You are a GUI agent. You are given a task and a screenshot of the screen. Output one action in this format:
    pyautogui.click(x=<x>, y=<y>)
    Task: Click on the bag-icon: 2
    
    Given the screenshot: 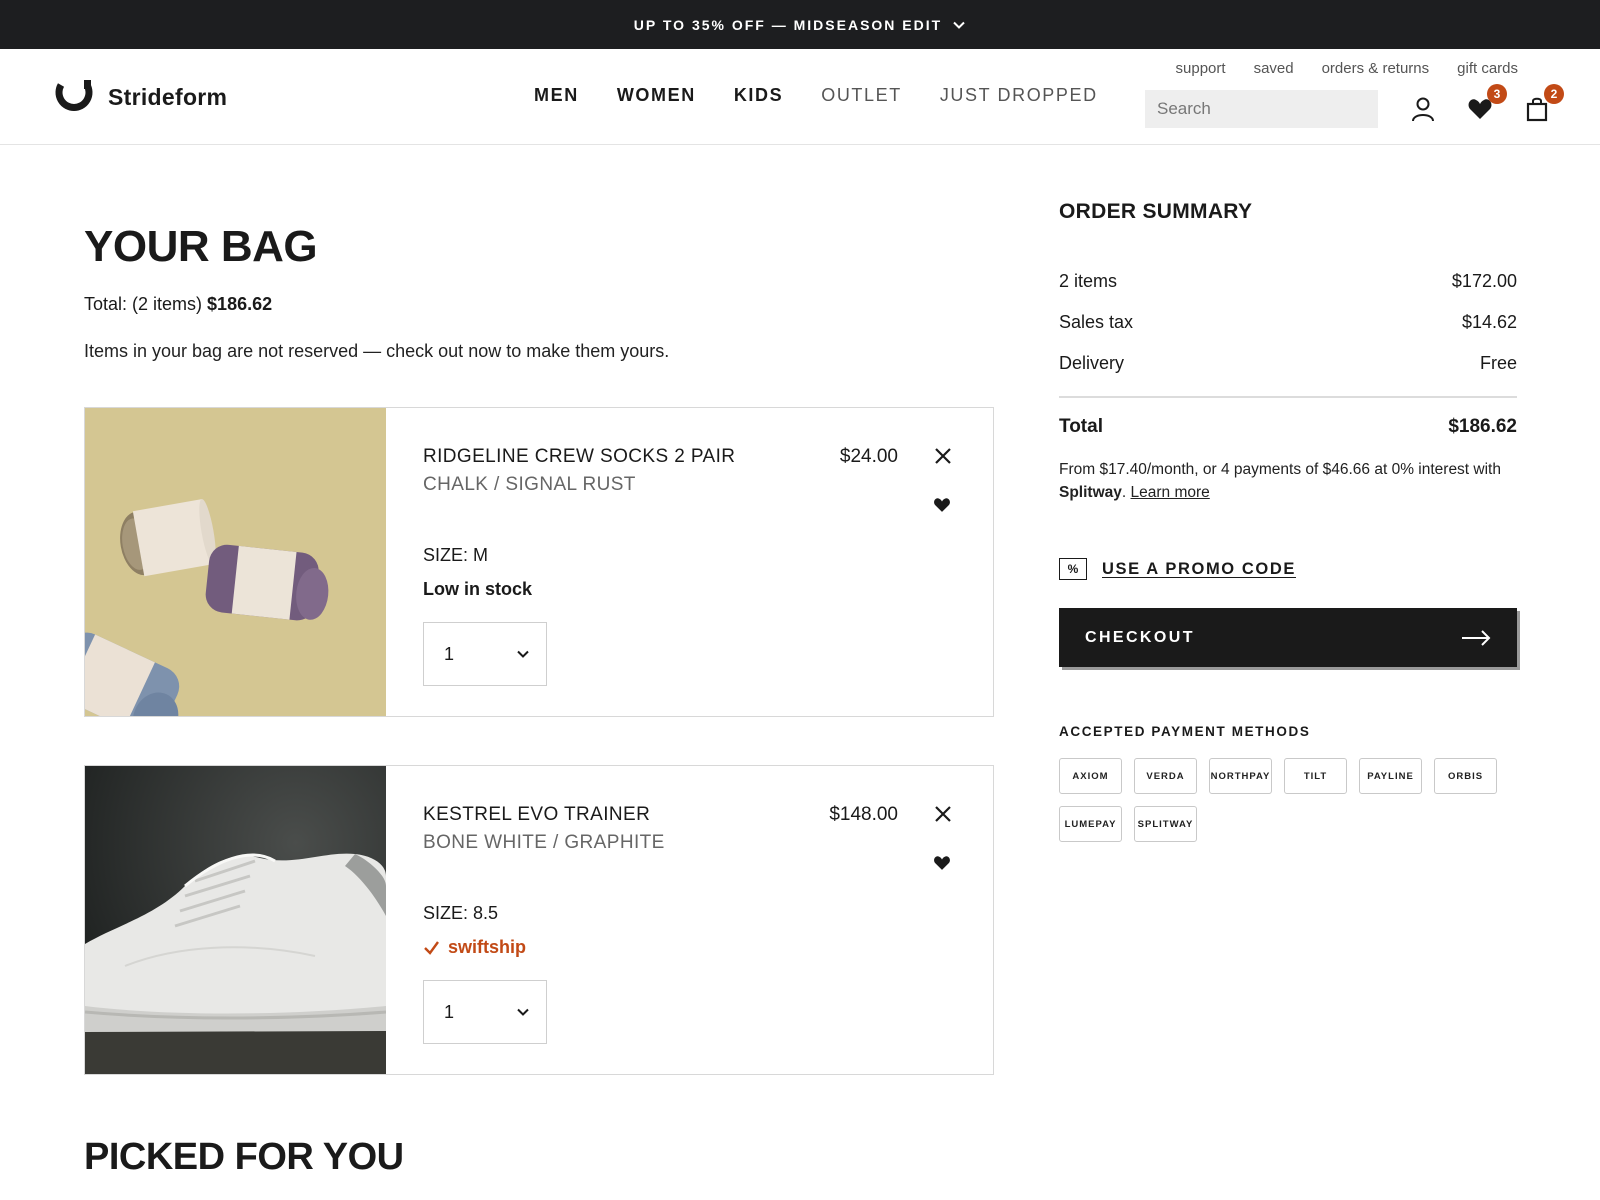 What is the action you would take?
    pyautogui.click(x=1544, y=103)
    